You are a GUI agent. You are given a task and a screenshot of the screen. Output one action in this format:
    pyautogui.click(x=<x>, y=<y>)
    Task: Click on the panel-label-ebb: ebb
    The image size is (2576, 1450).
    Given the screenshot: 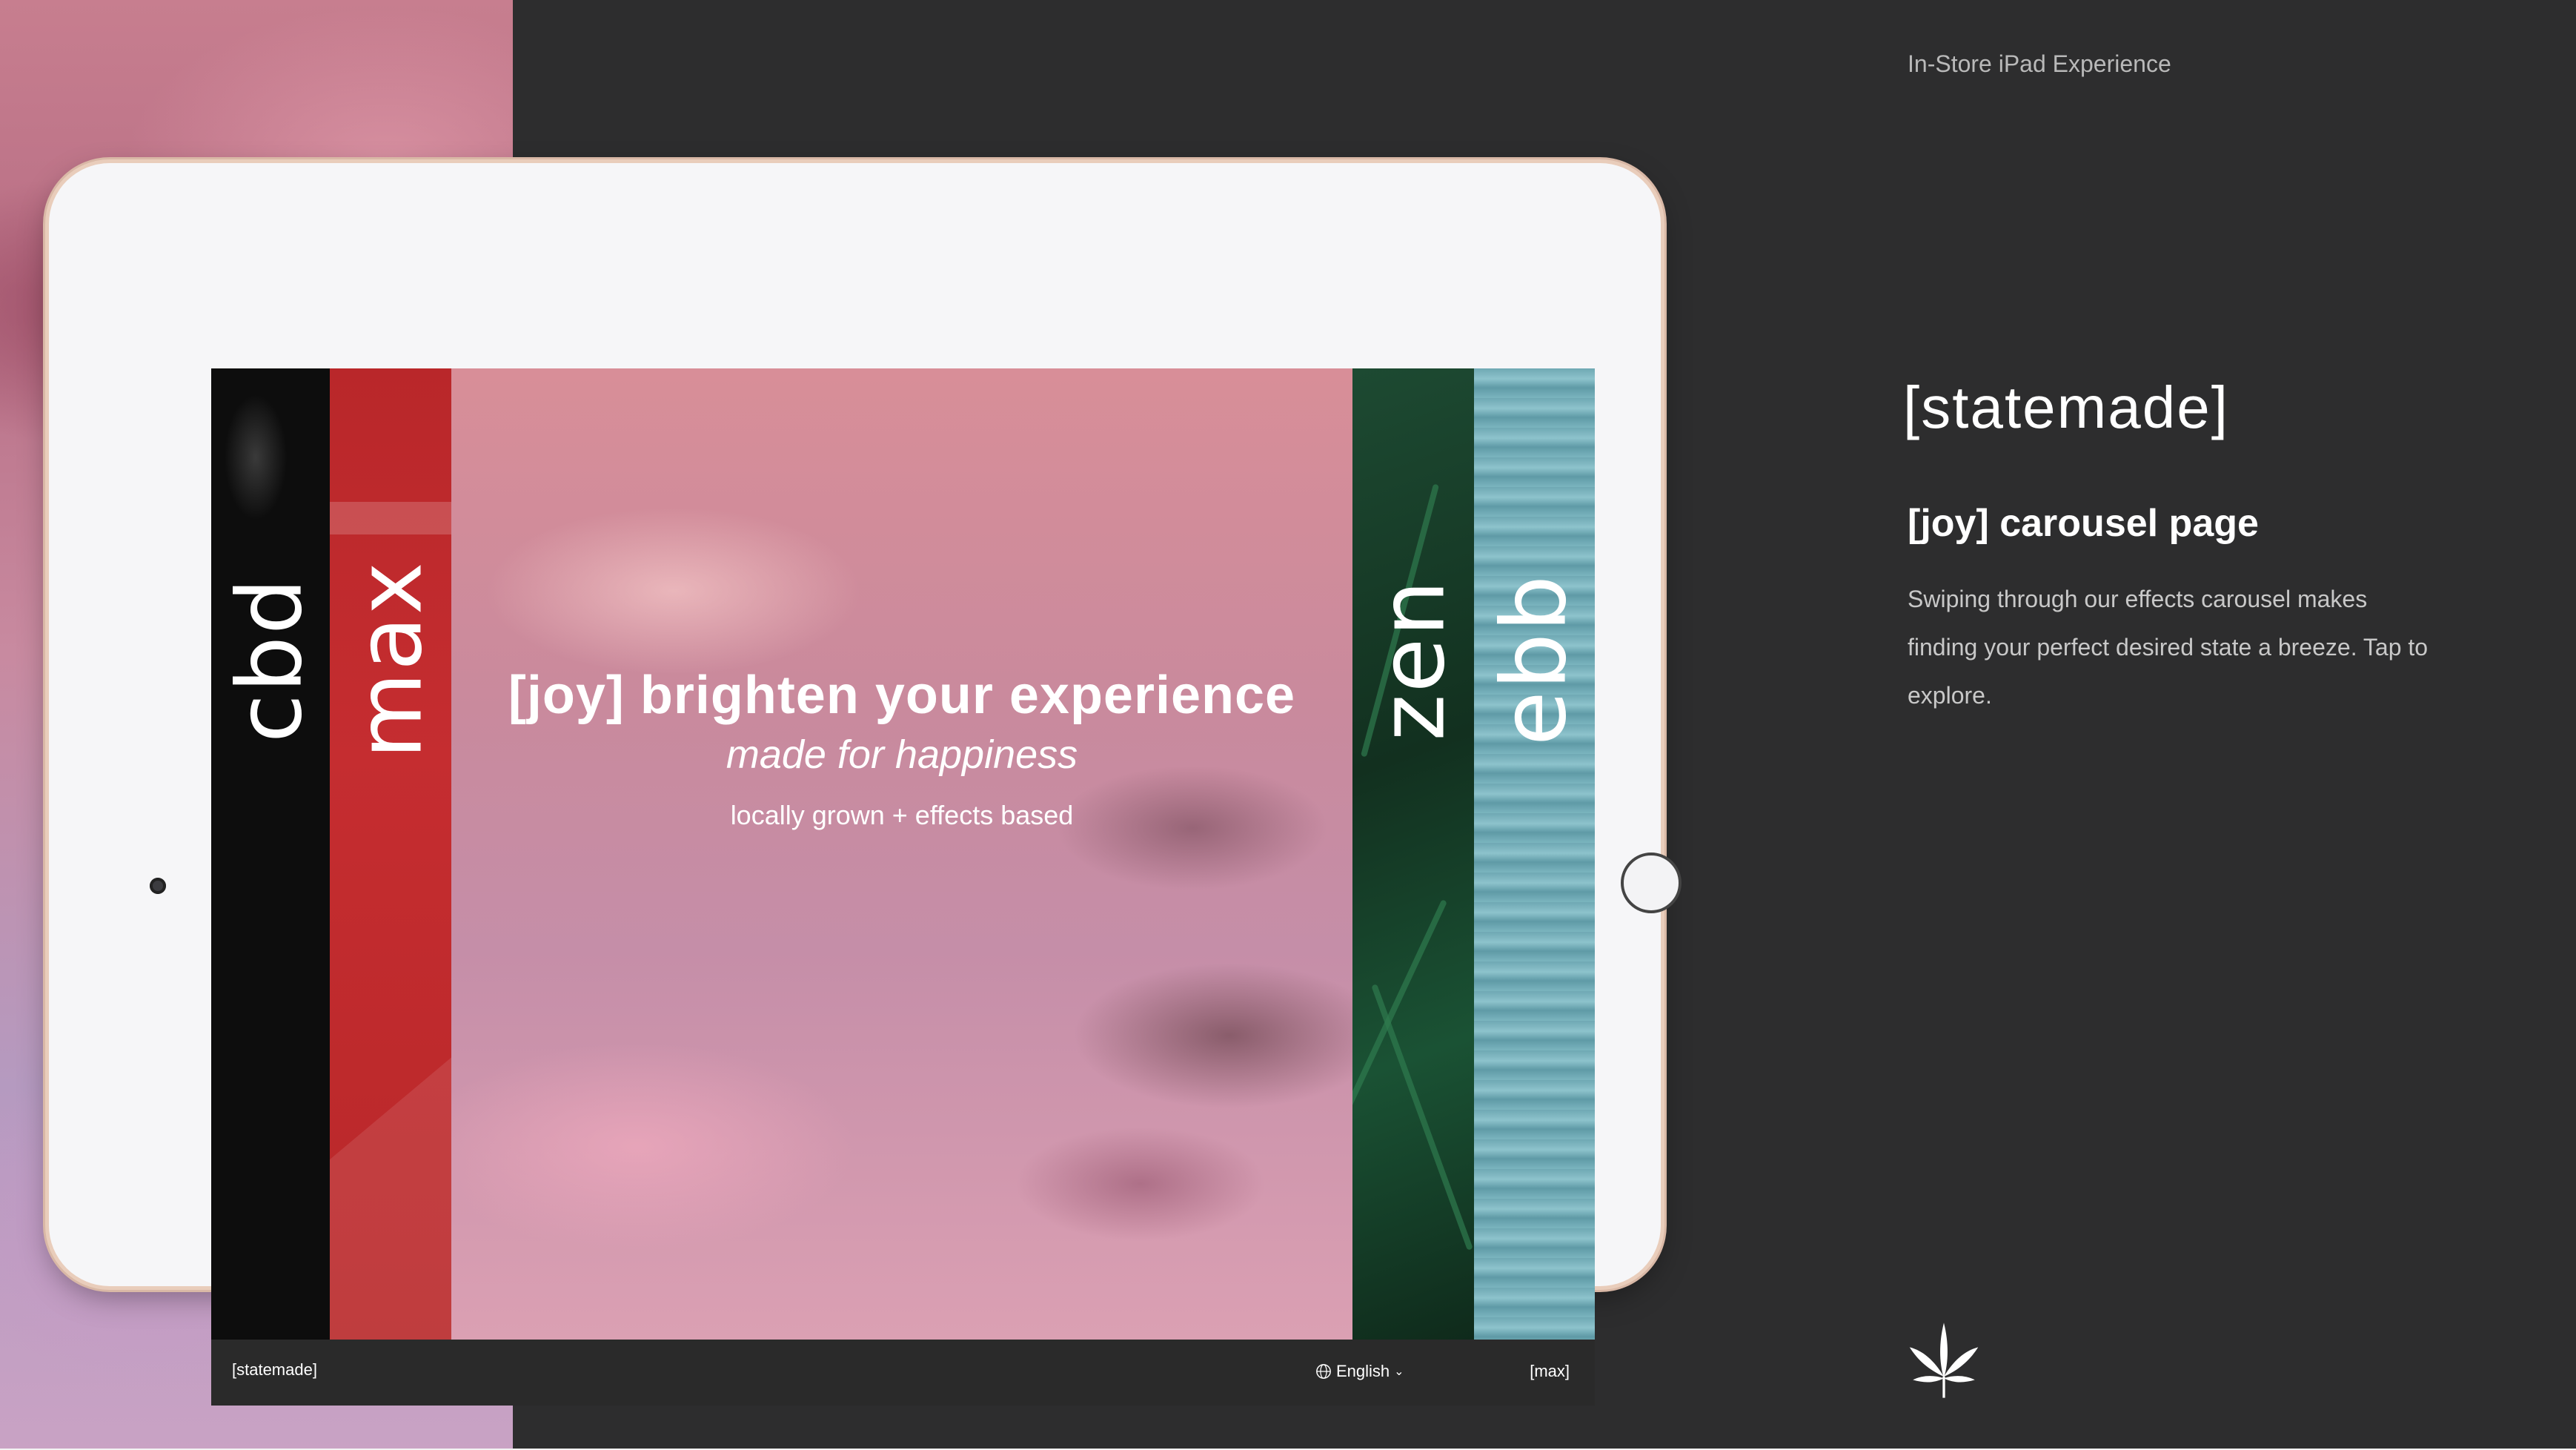 What is the action you would take?
    pyautogui.click(x=1534, y=659)
    